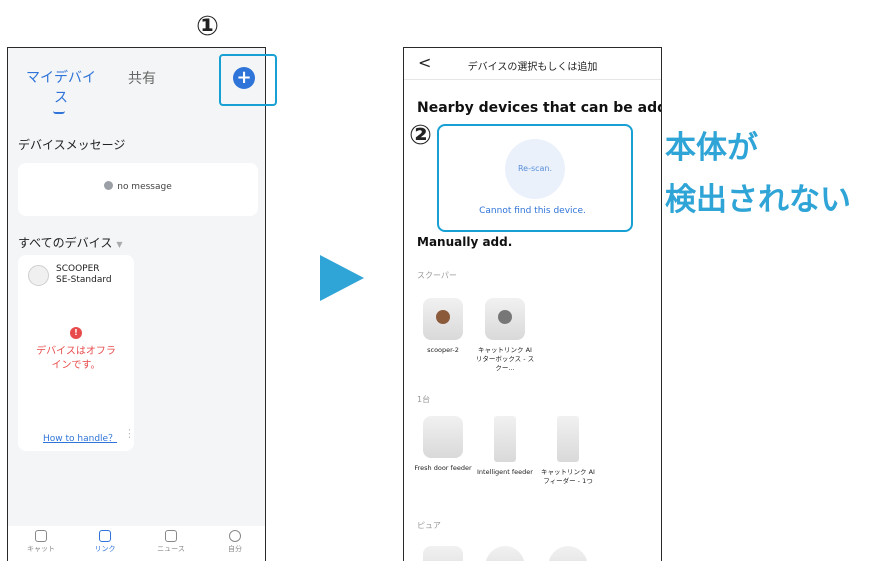 The height and width of the screenshot is (561, 885). Describe the element at coordinates (129, 433) in the screenshot. I see `more-options-icon: ⋮` at that location.